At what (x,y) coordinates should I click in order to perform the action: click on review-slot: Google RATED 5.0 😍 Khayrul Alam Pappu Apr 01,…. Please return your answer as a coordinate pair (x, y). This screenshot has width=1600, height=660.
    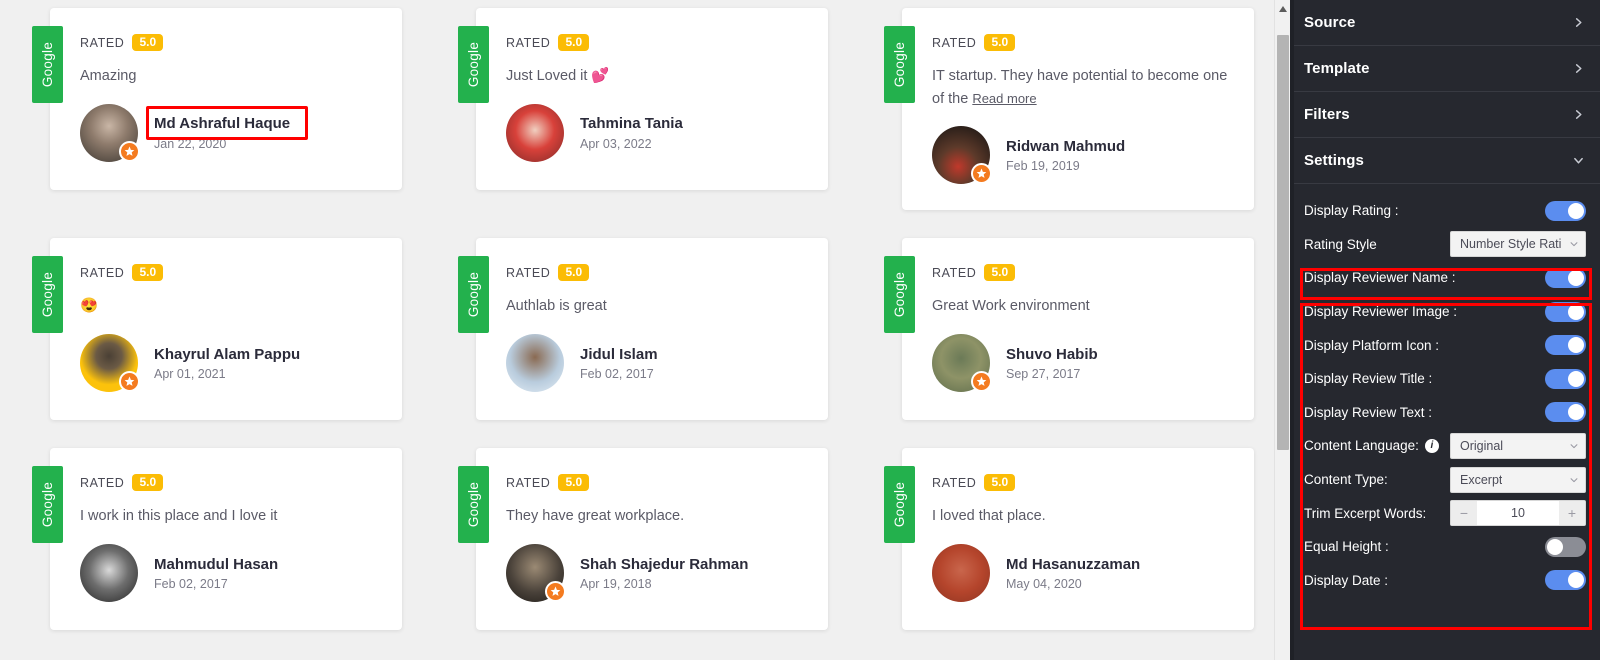
    Looking at the image, I should click on (208, 329).